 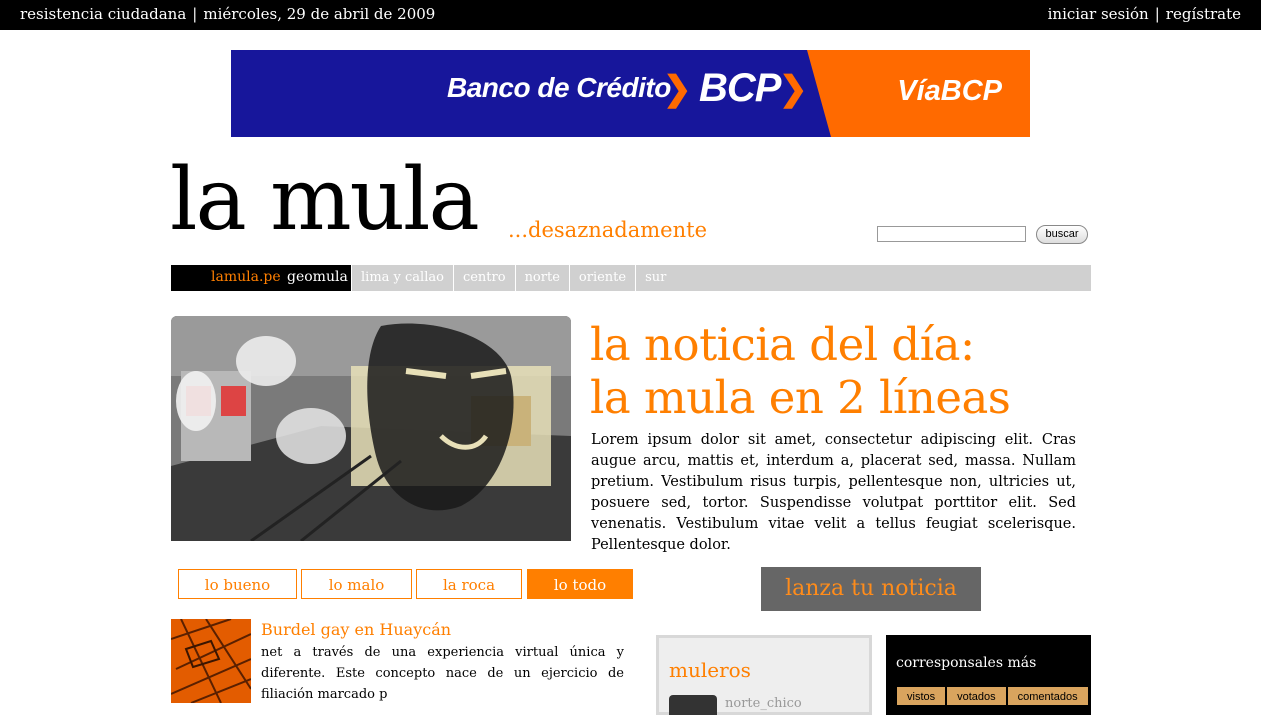 I want to click on tab-vistos: vistos, so click(x=921, y=696).